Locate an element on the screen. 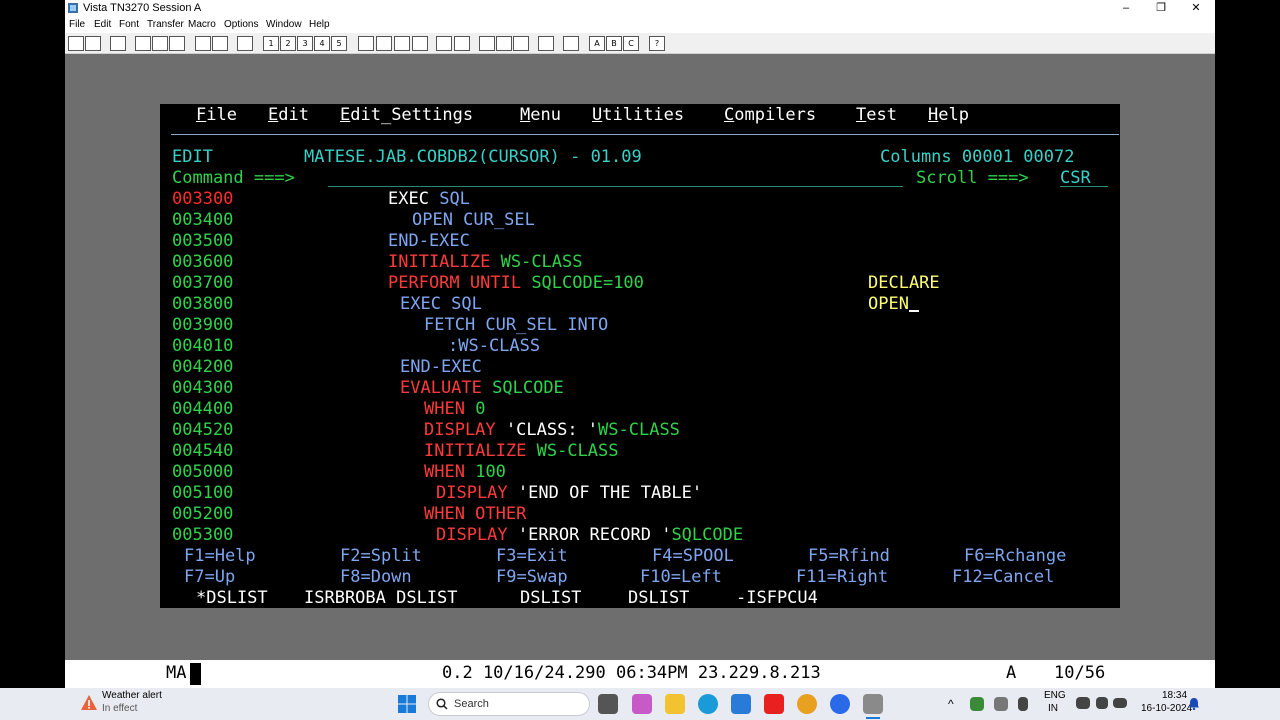 Image resolution: width=1280 pixels, height=720 pixels. line-number: 004540 is located at coordinates (202, 451).